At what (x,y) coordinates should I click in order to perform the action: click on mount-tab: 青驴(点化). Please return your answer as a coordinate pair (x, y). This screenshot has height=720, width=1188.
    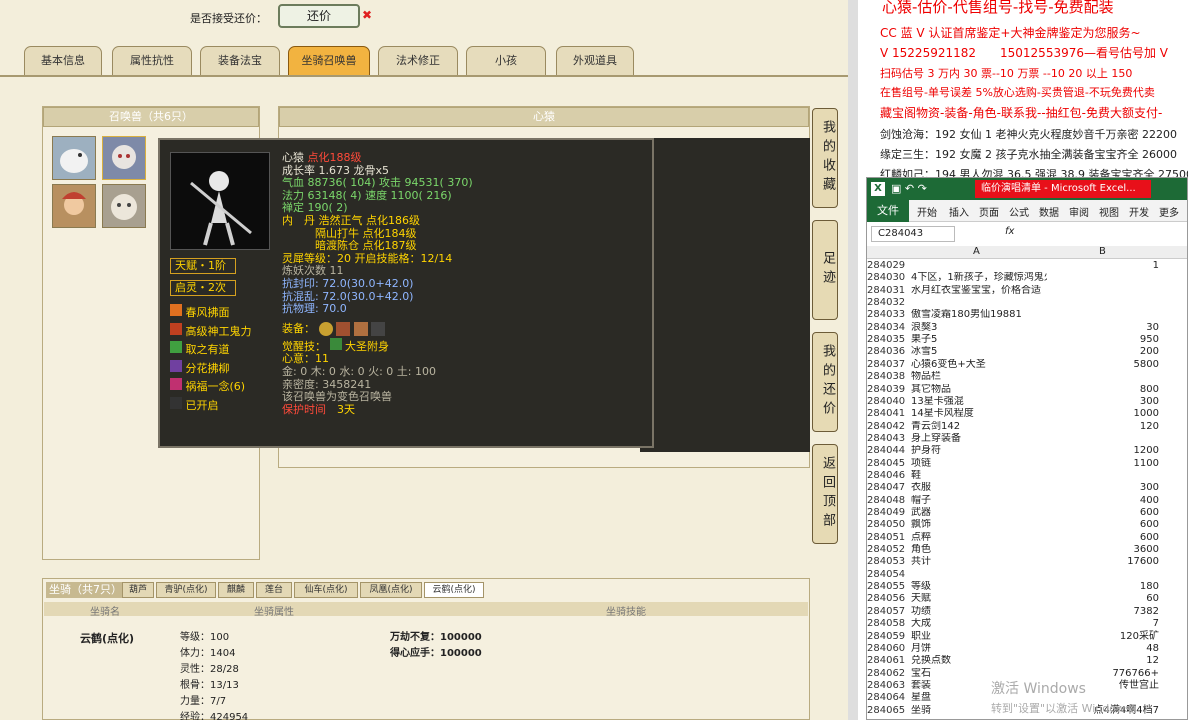
    Looking at the image, I should click on (186, 590).